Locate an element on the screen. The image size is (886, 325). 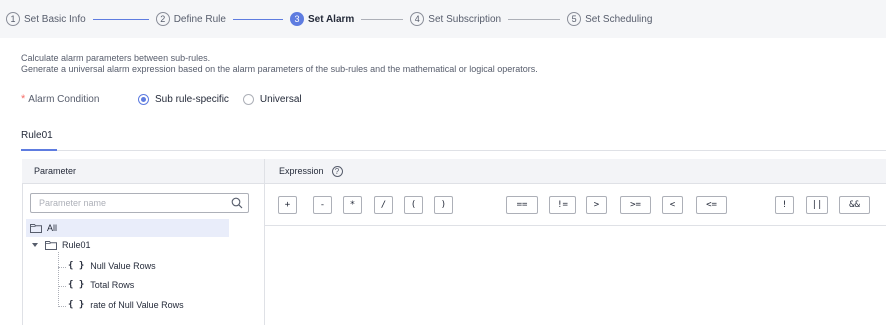
operator-minus-button: - is located at coordinates (322, 205).